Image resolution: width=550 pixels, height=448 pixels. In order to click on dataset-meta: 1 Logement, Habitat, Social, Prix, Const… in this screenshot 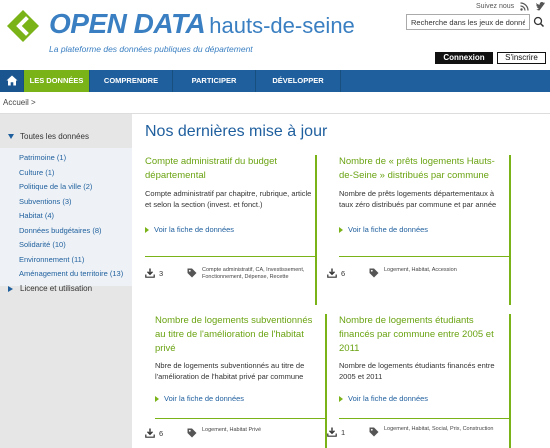, I will do `click(427, 437)`.